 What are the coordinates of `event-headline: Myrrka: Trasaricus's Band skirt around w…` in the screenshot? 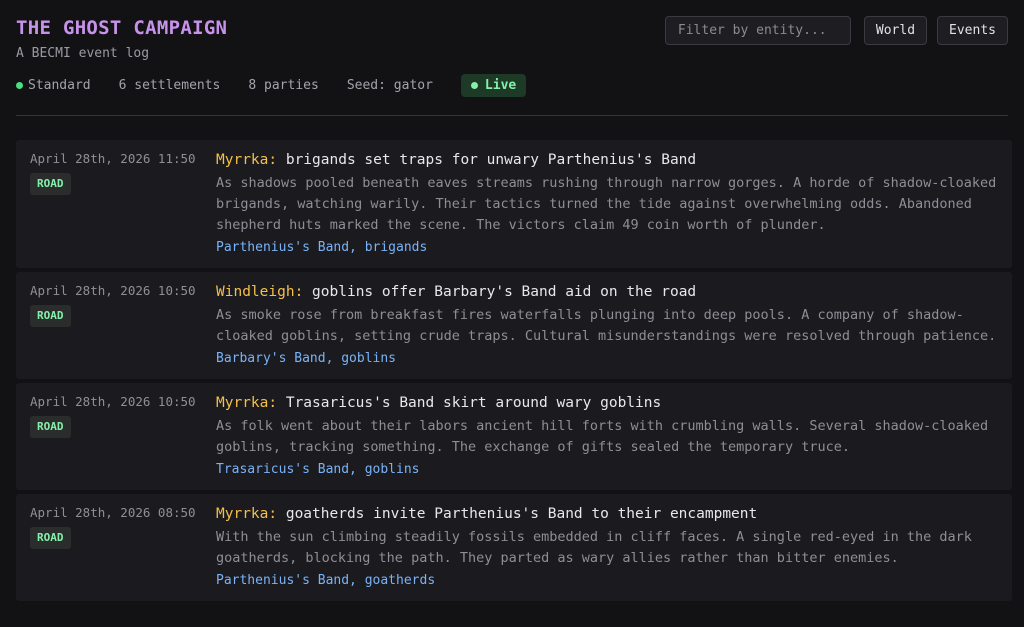 It's located at (607, 403).